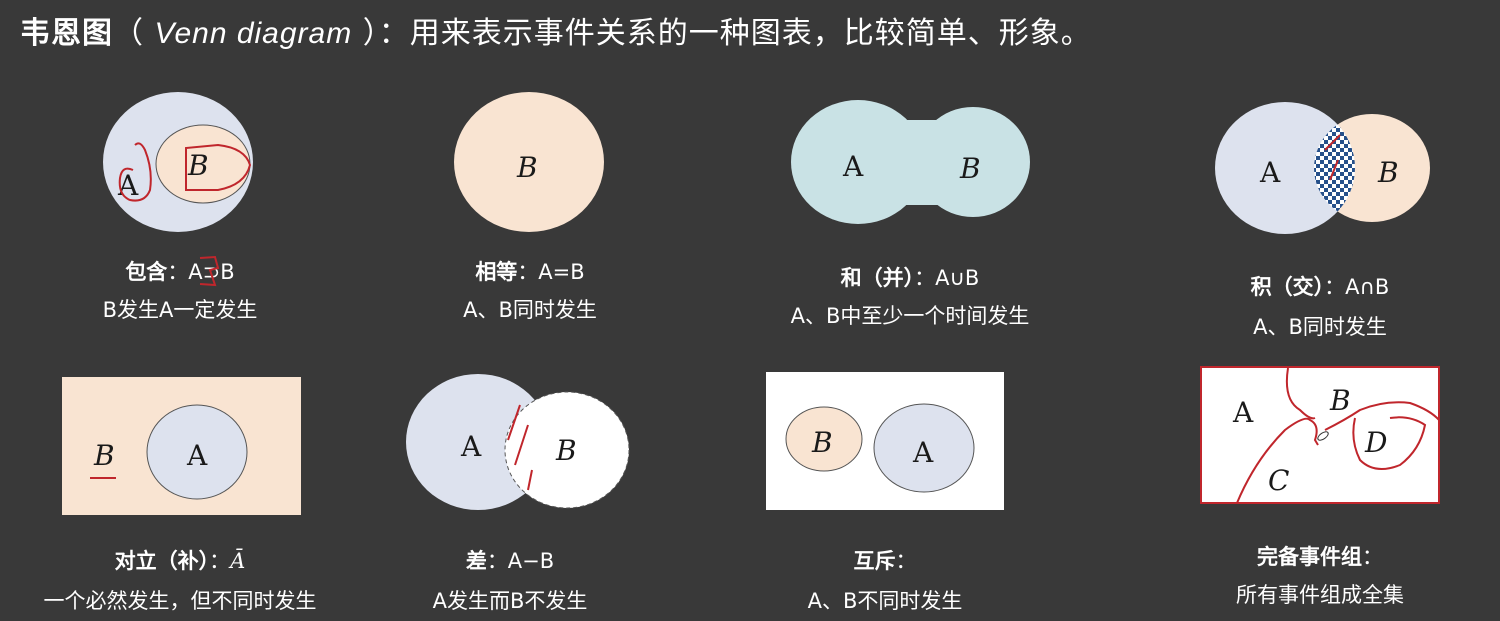 This screenshot has height=621, width=1500. What do you see at coordinates (1320, 327) in the screenshot?
I see `intersection-desc: A、B同时发生` at bounding box center [1320, 327].